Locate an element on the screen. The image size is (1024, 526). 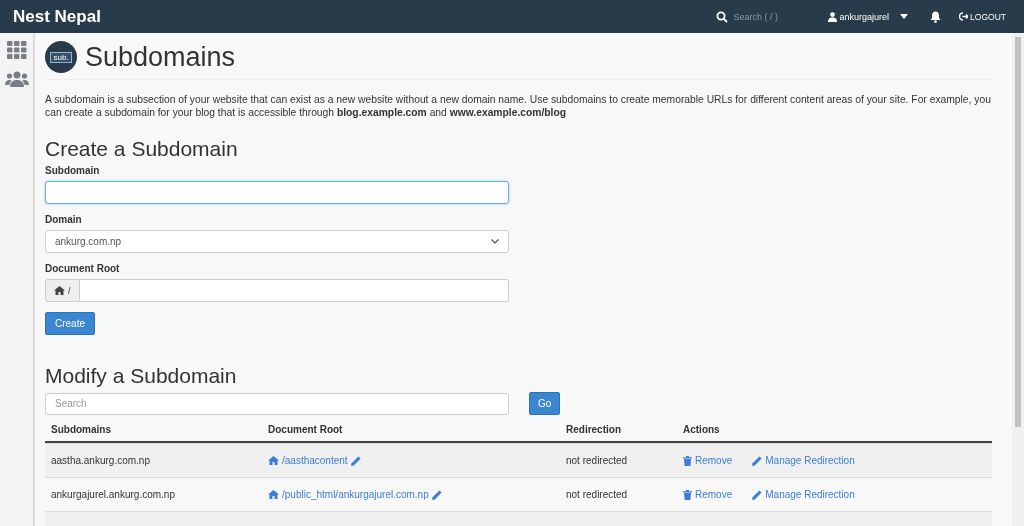
section-heading: Create a Subdomain is located at coordinates (142, 149).